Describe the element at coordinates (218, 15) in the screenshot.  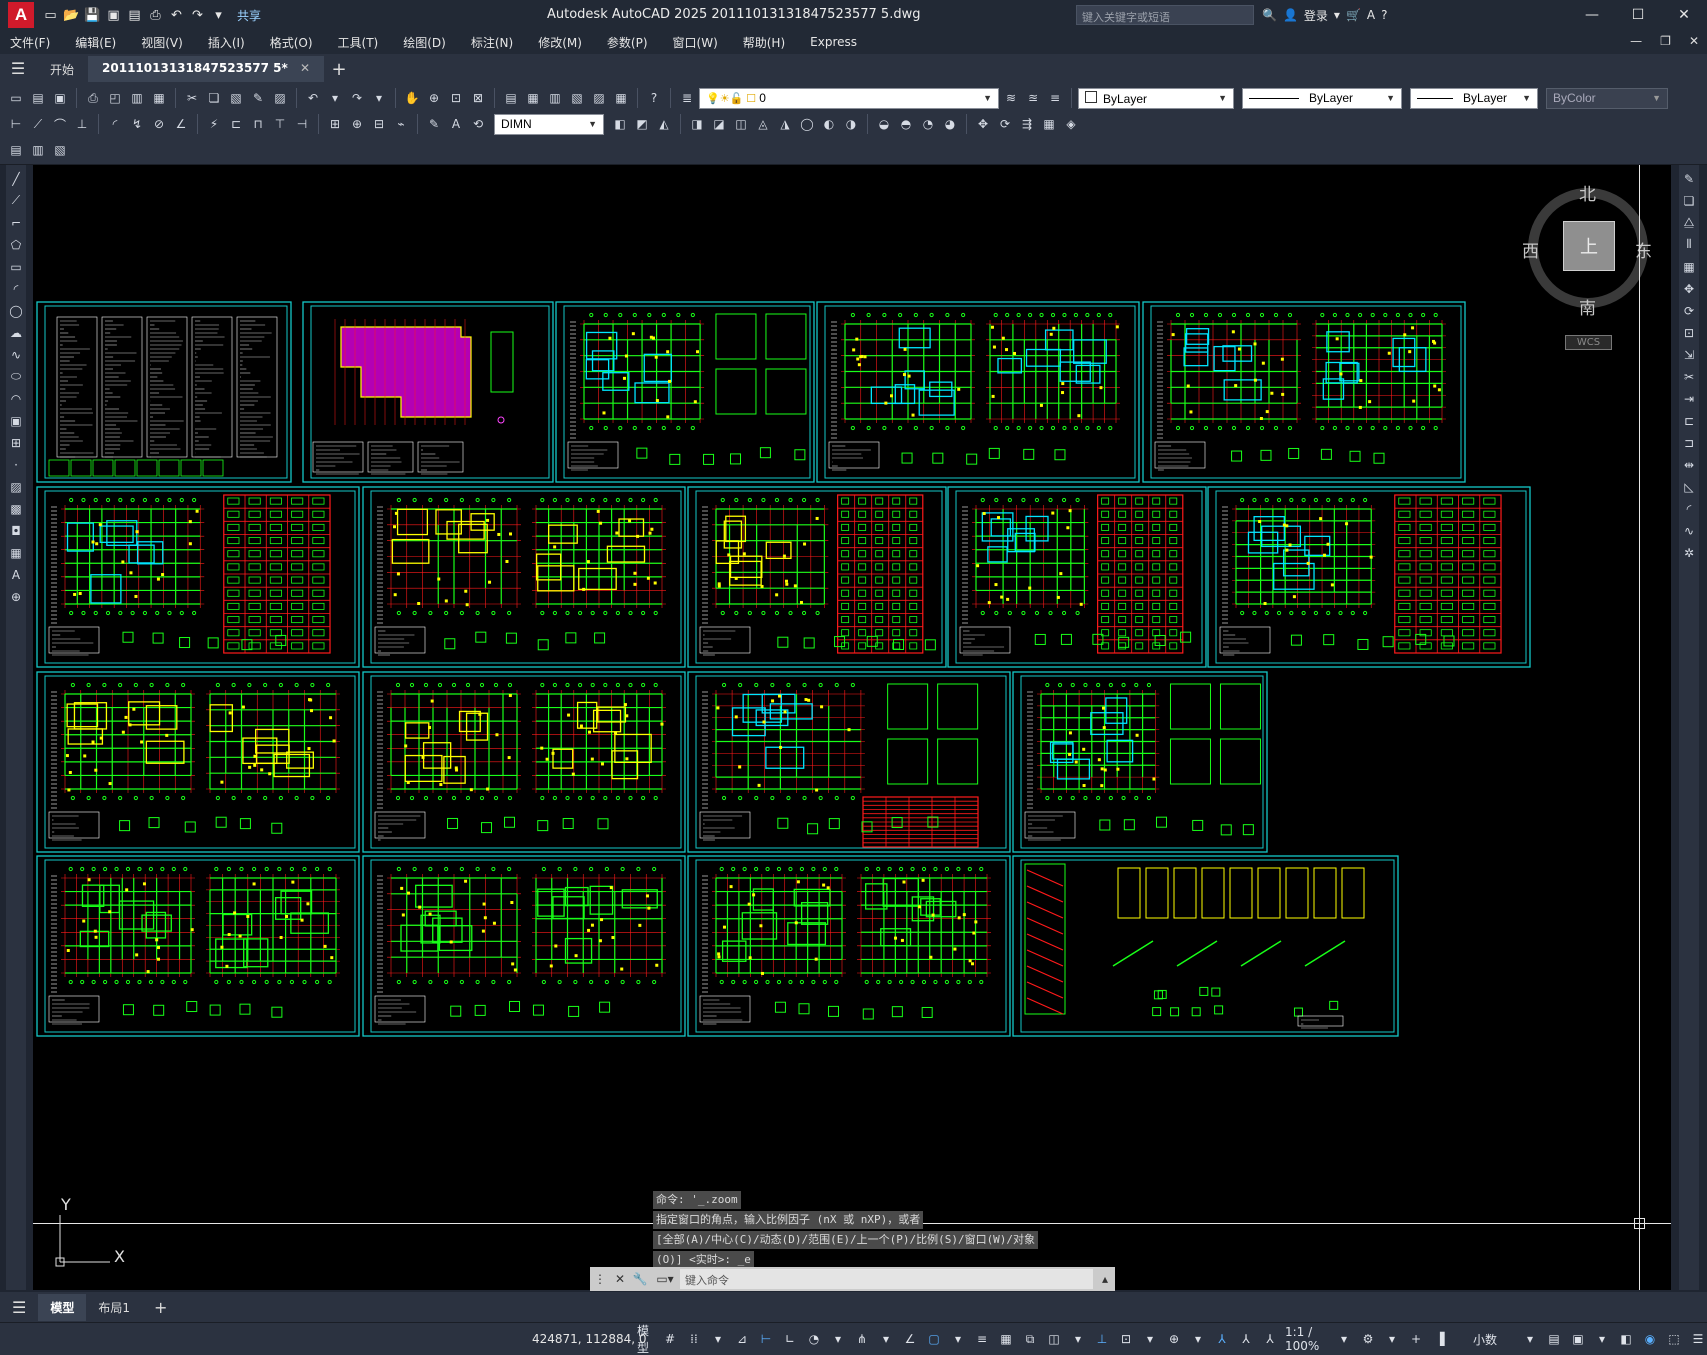
I see `customize-qat-icon: ▾` at that location.